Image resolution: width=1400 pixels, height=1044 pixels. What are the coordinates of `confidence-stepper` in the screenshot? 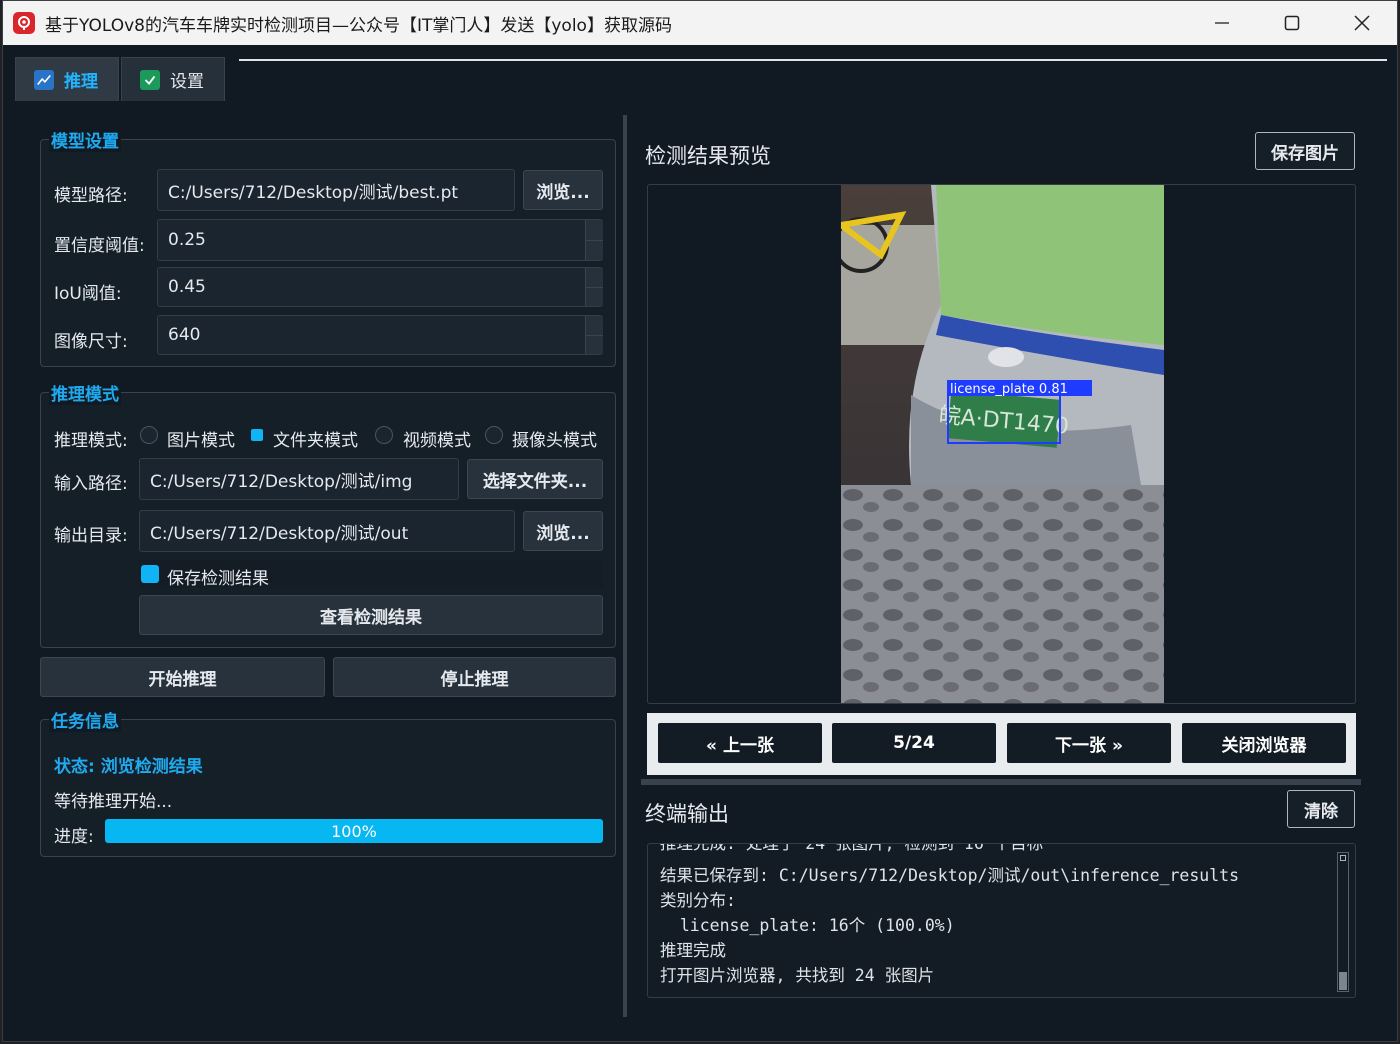 It's located at (594, 240).